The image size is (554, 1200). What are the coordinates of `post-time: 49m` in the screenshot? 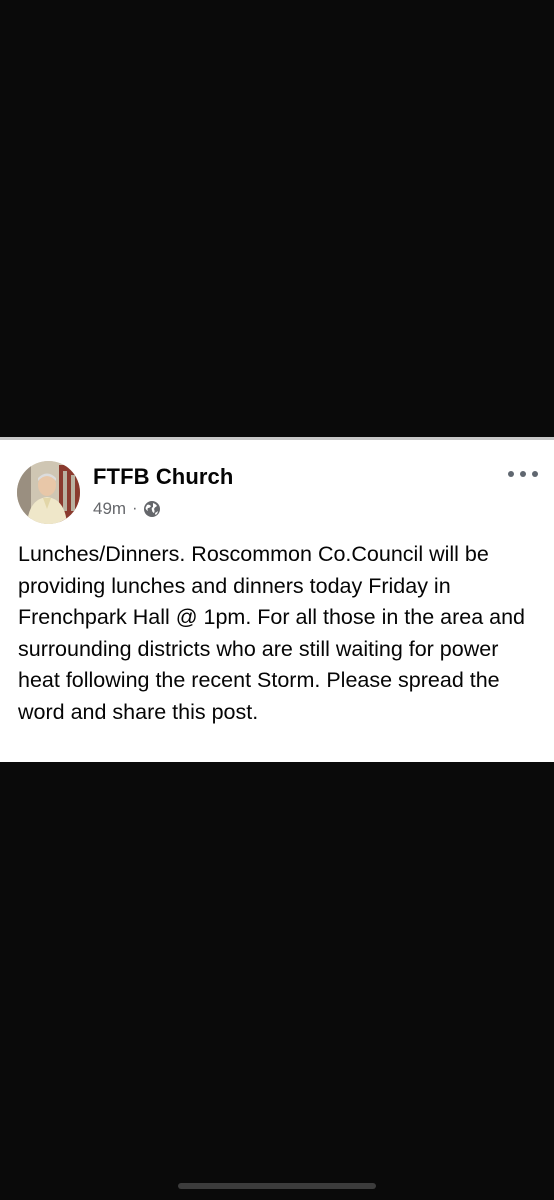 It's located at (109, 509).